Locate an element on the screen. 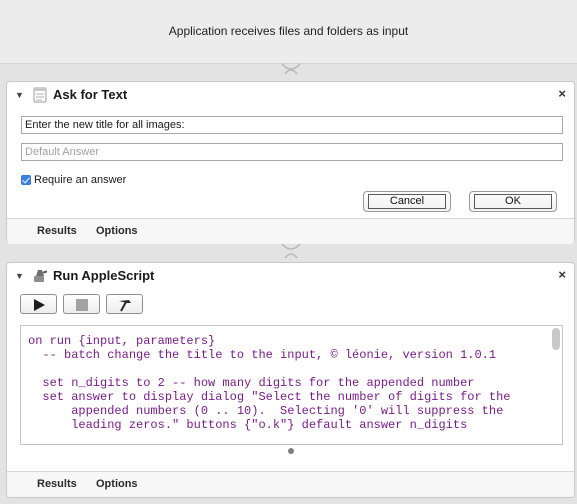 This screenshot has height=504, width=577. ok-button-label: OK is located at coordinates (513, 201).